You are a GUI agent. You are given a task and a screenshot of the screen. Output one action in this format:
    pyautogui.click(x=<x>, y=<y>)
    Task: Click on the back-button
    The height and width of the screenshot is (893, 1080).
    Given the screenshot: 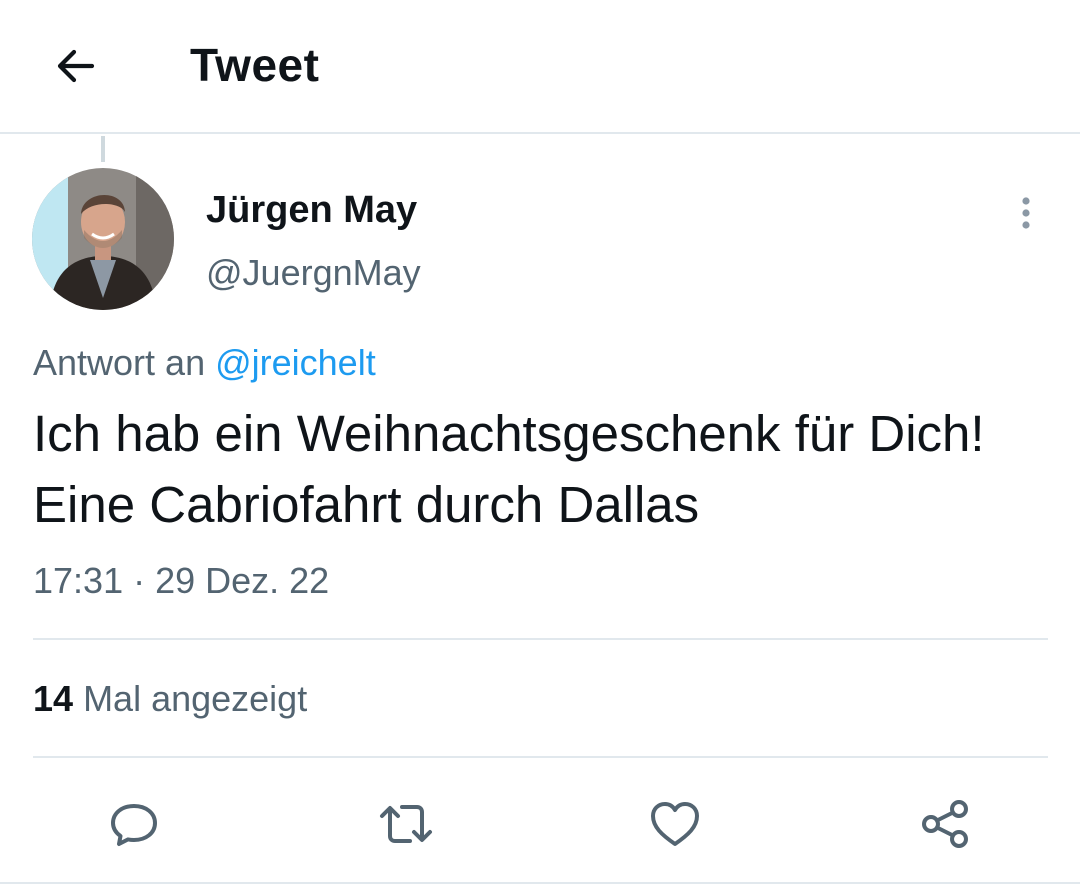 What is the action you would take?
    pyautogui.click(x=74, y=66)
    